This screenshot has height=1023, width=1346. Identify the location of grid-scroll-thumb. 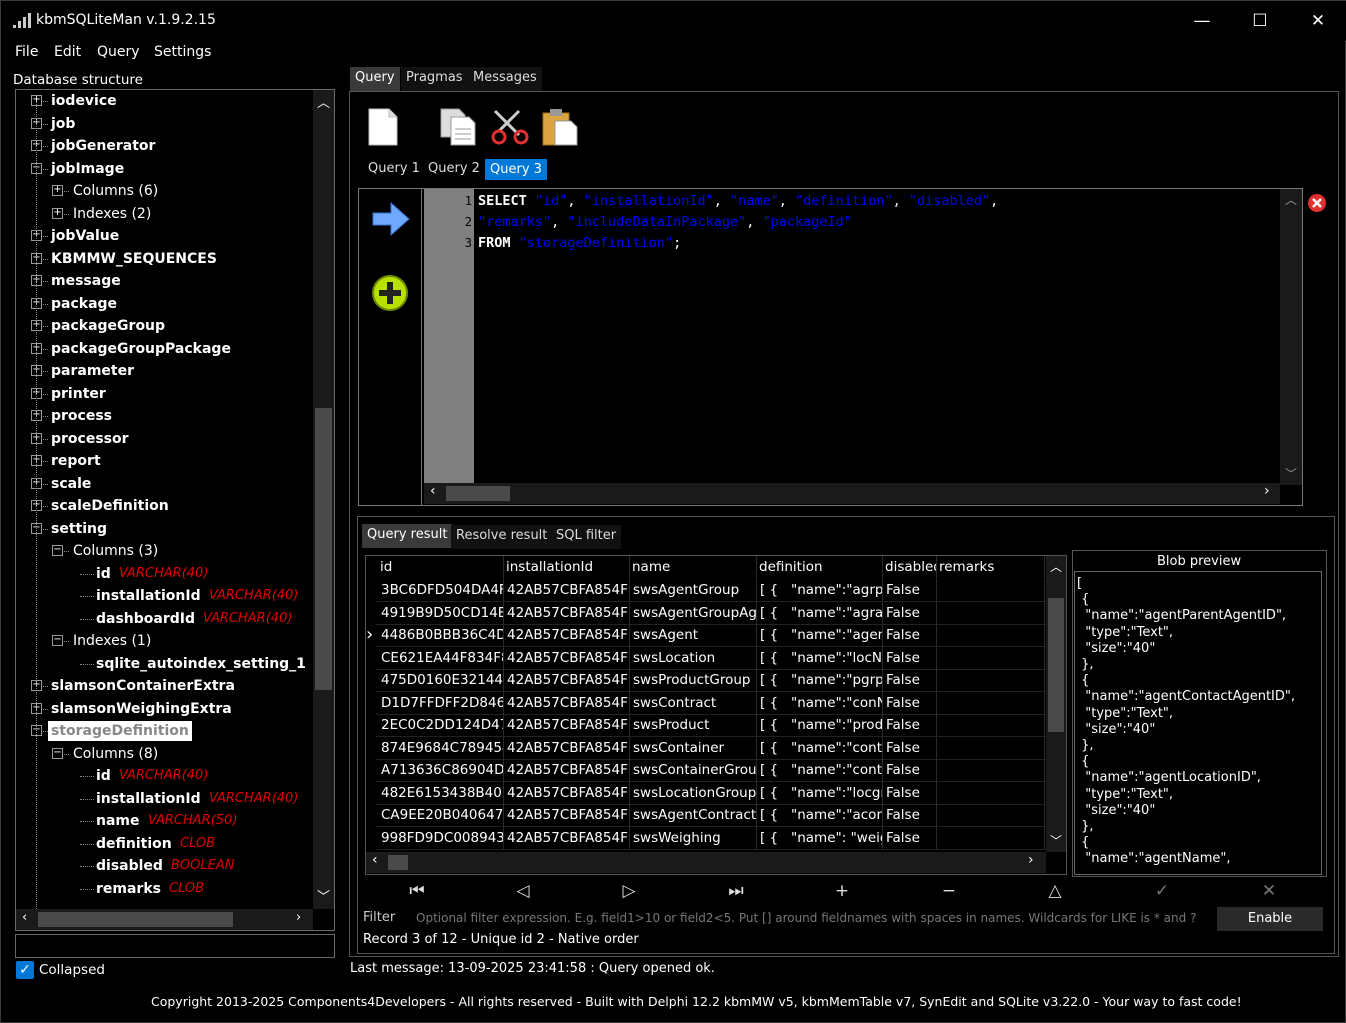
(1056, 665).